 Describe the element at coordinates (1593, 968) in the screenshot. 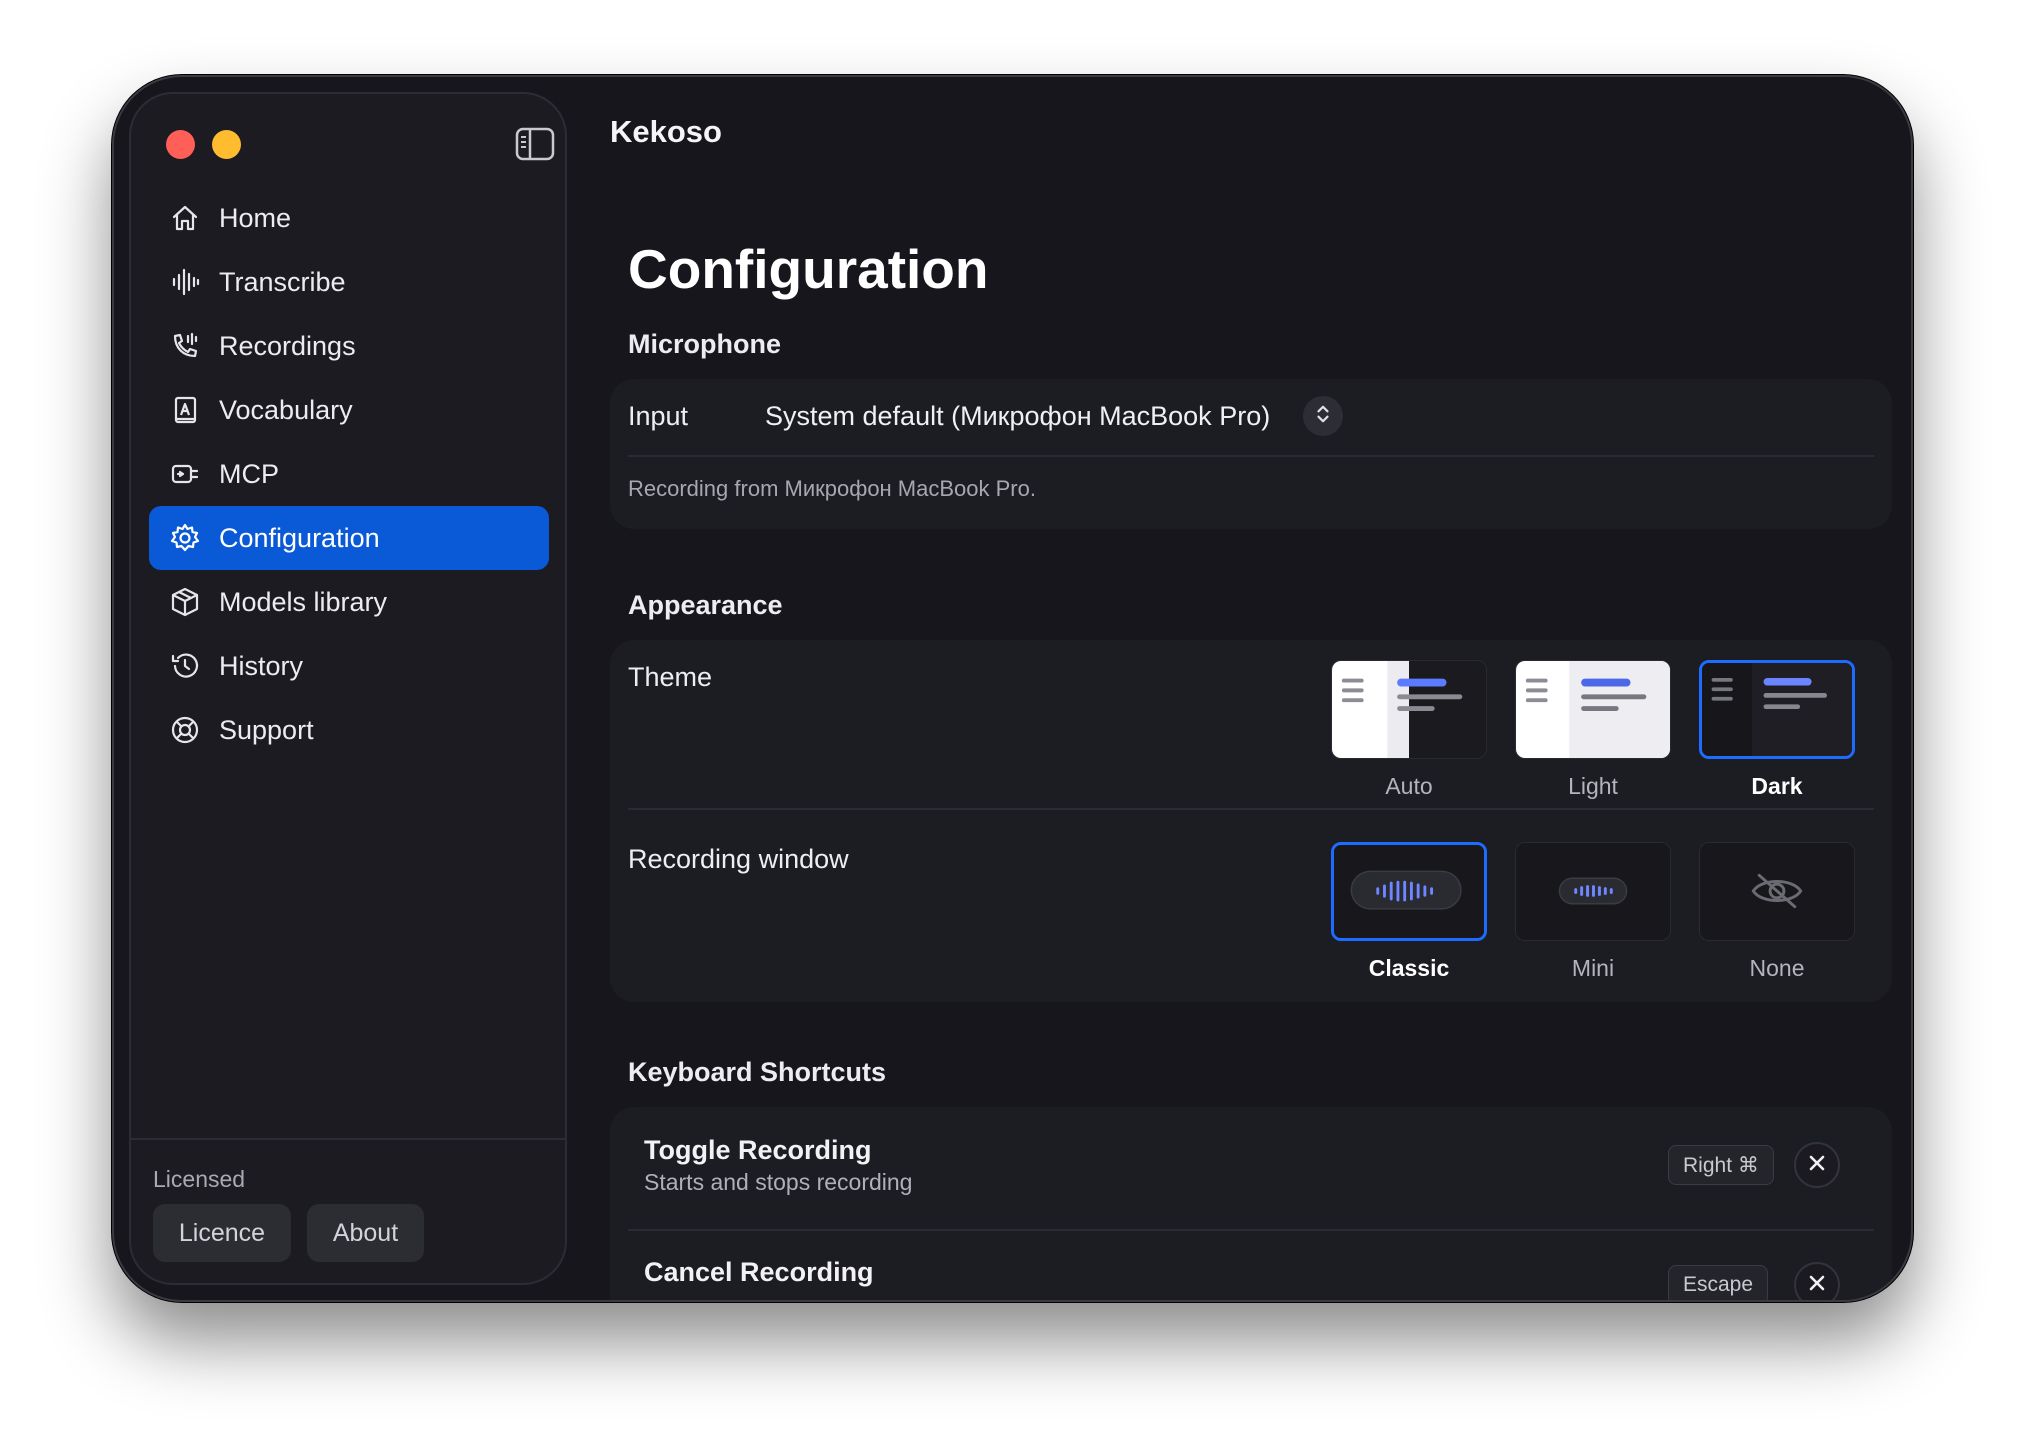

I see `recording-window-option-label: Mini` at that location.